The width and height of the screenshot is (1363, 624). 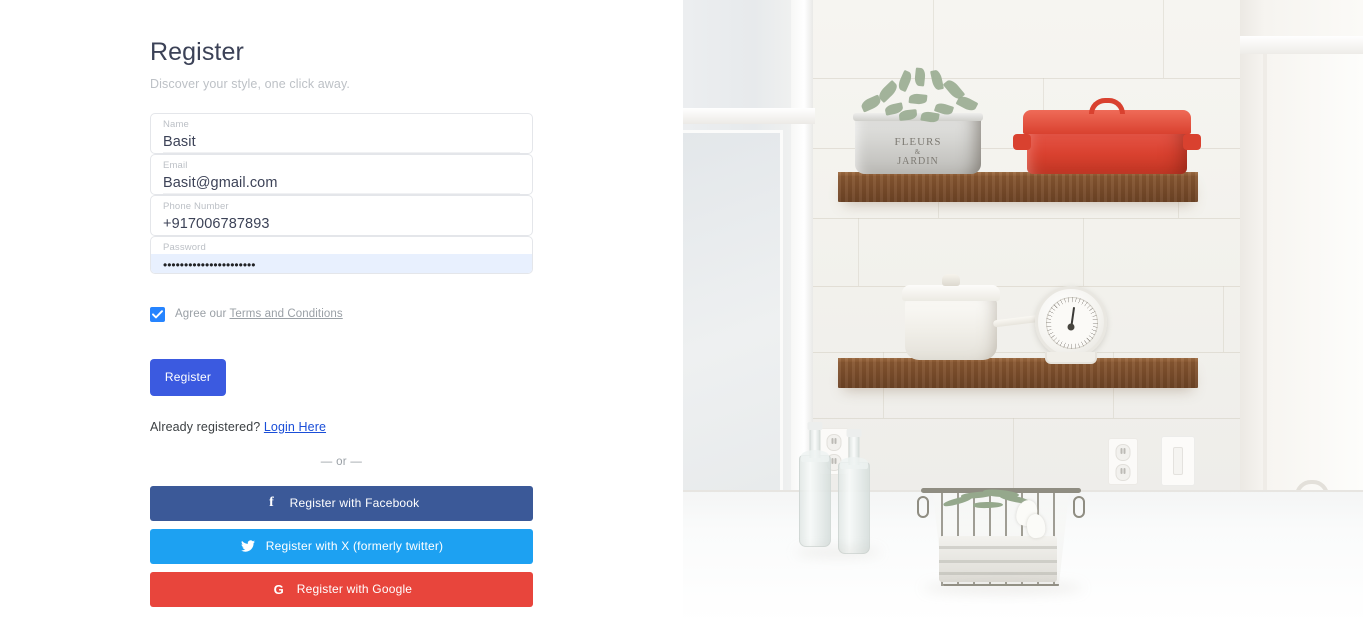 I want to click on phone-number-field-label: Phone Number, so click(x=196, y=206).